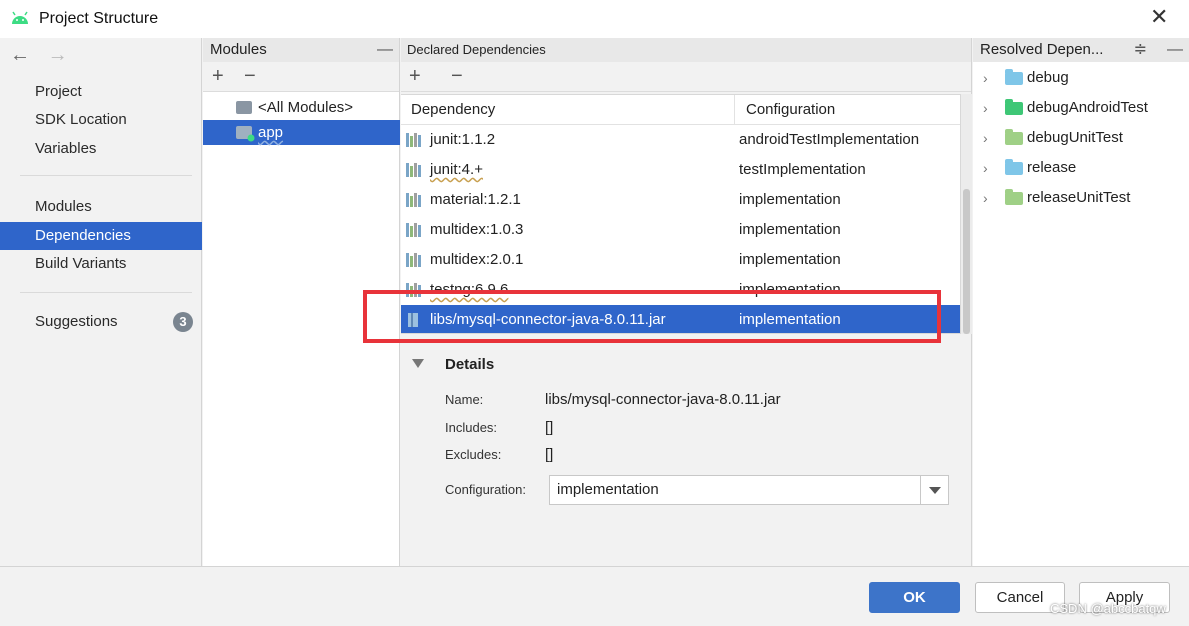 This screenshot has width=1189, height=626. Describe the element at coordinates (549, 454) in the screenshot. I see `excludes-value: []` at that location.